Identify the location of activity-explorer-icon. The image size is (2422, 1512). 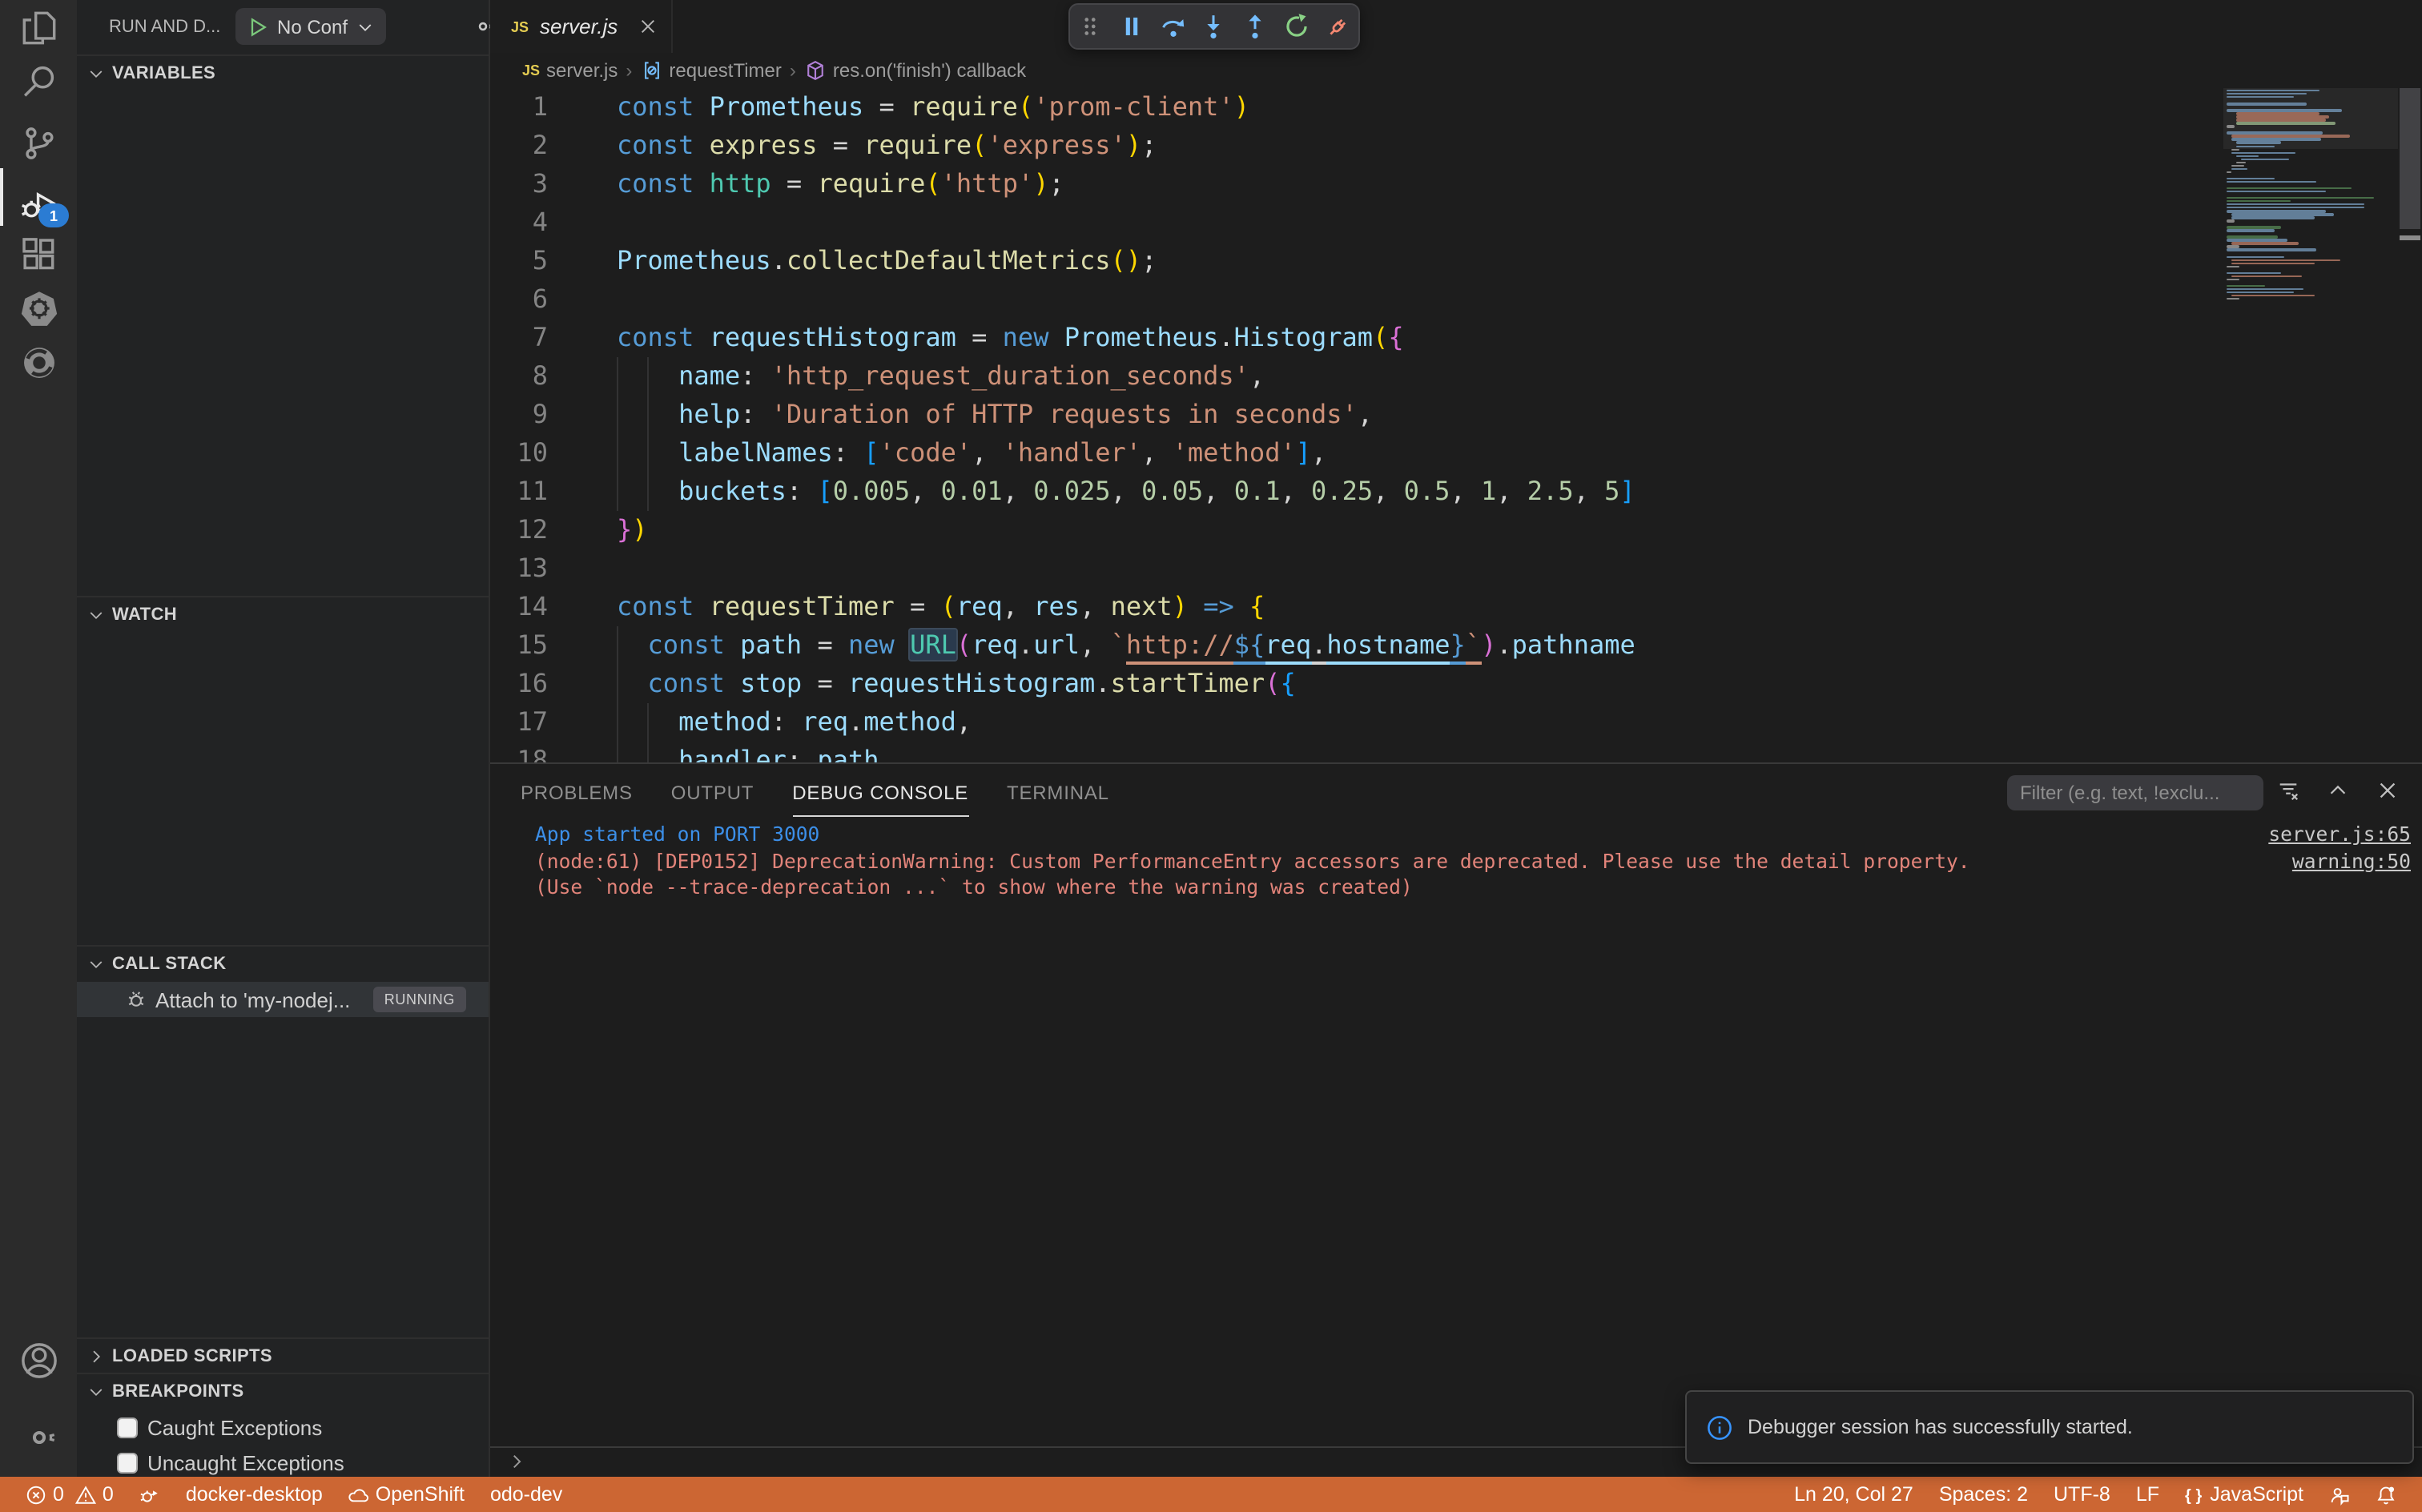
(38, 27).